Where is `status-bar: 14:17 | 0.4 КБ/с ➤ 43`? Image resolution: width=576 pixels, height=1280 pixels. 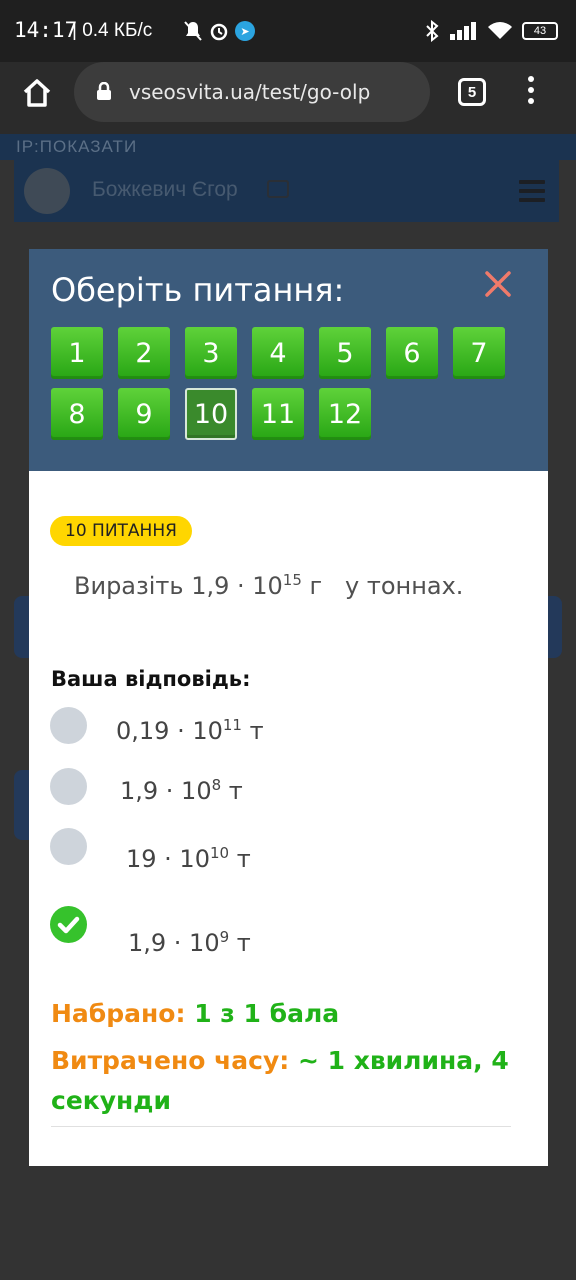
status-bar: 14:17 | 0.4 КБ/с ➤ 43 is located at coordinates (288, 31).